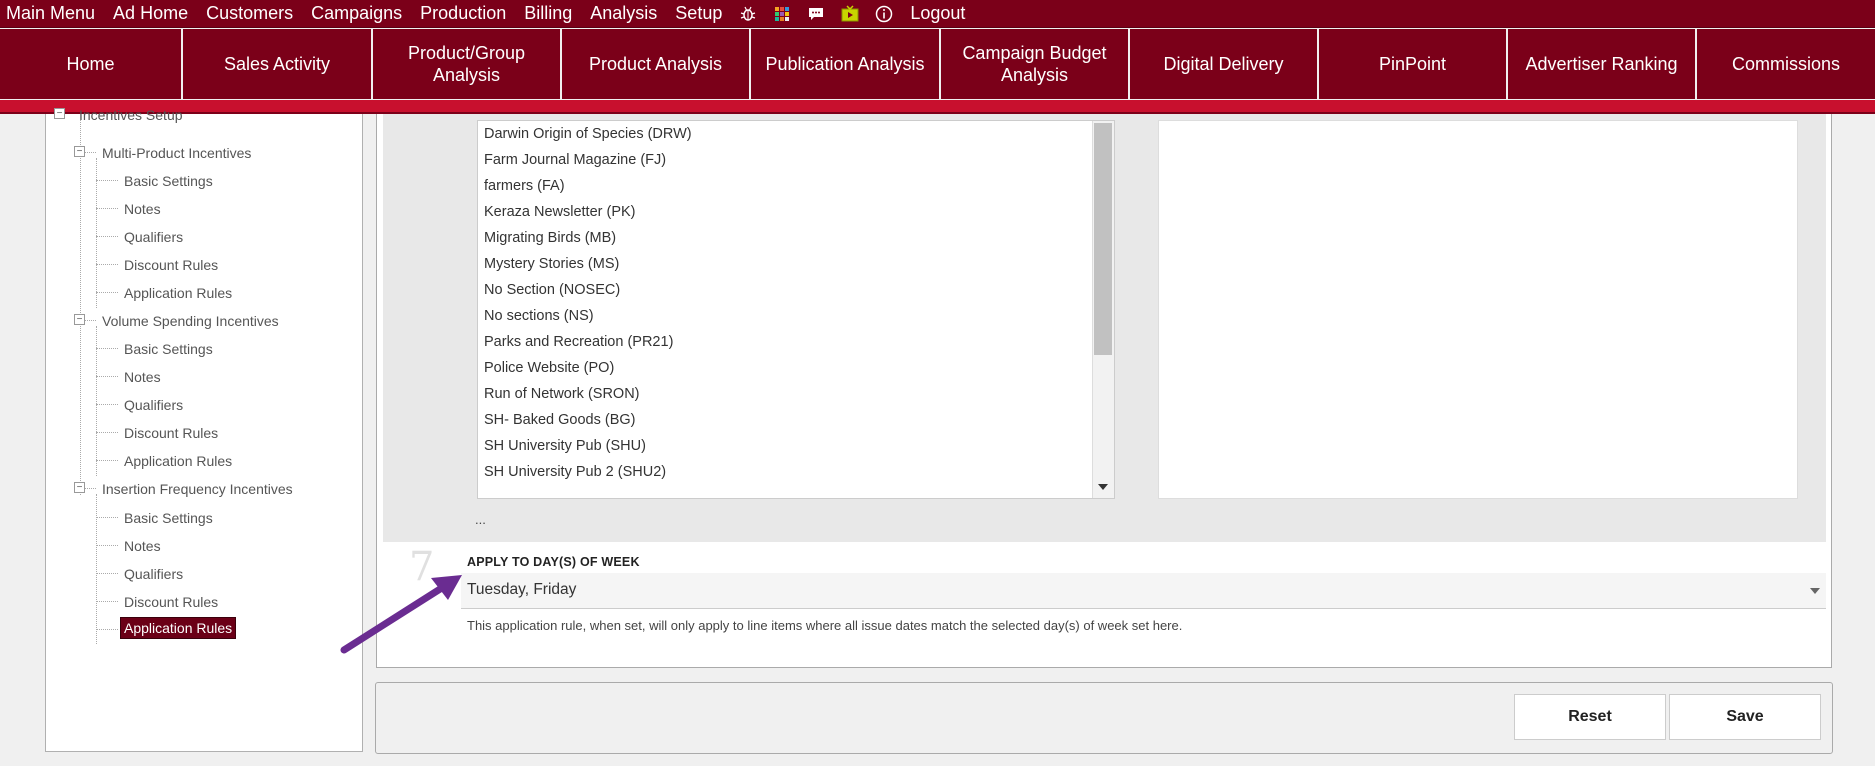  I want to click on list-item: Keraza Newsletter (PK), so click(796, 212).